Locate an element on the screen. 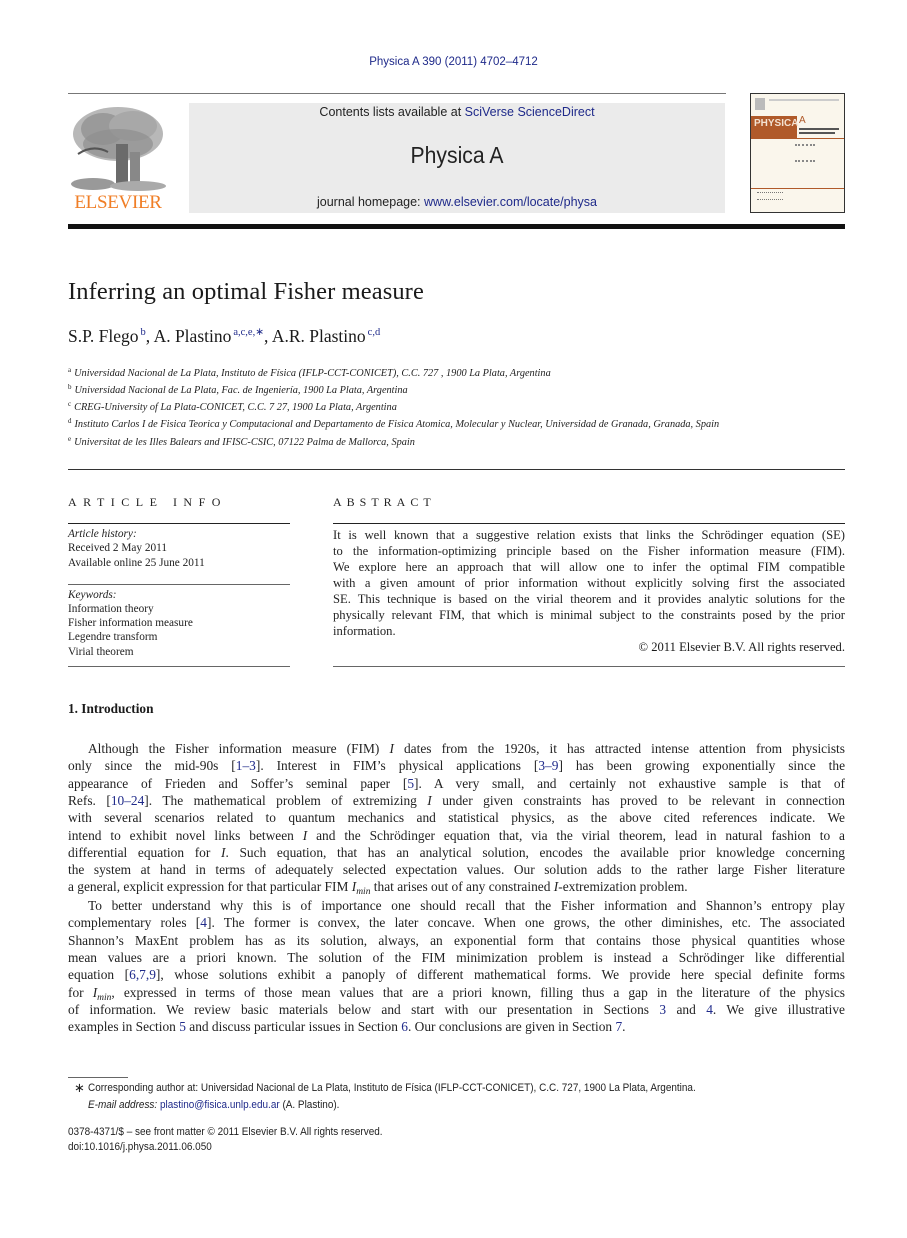 This screenshot has width=907, height=1238. affiliation-key: b is located at coordinates (70, 387).